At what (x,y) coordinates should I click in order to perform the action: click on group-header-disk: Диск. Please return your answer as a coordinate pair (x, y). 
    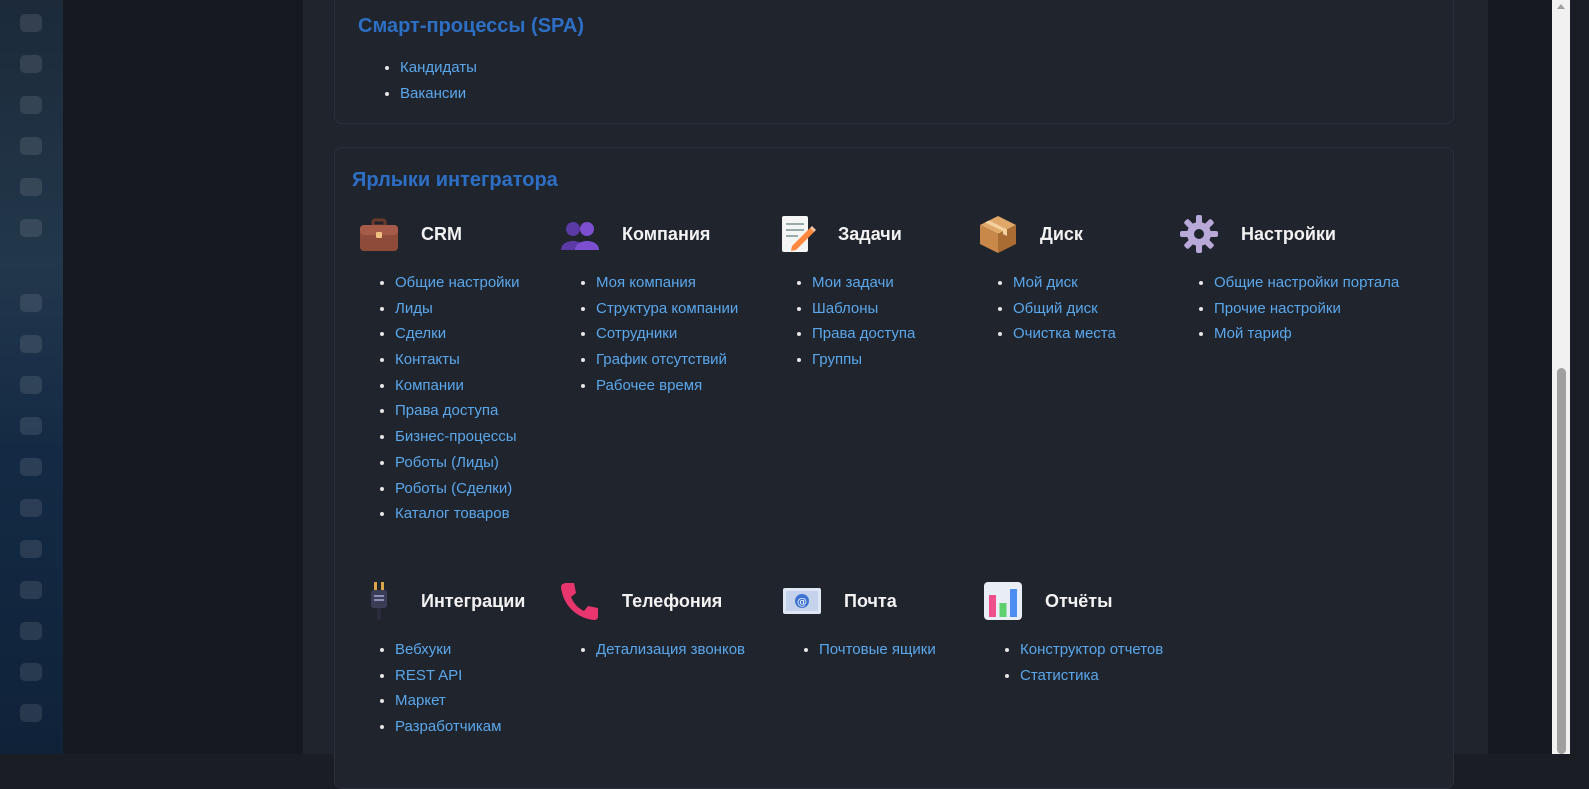
    Looking at the image, I should click on (1030, 234).